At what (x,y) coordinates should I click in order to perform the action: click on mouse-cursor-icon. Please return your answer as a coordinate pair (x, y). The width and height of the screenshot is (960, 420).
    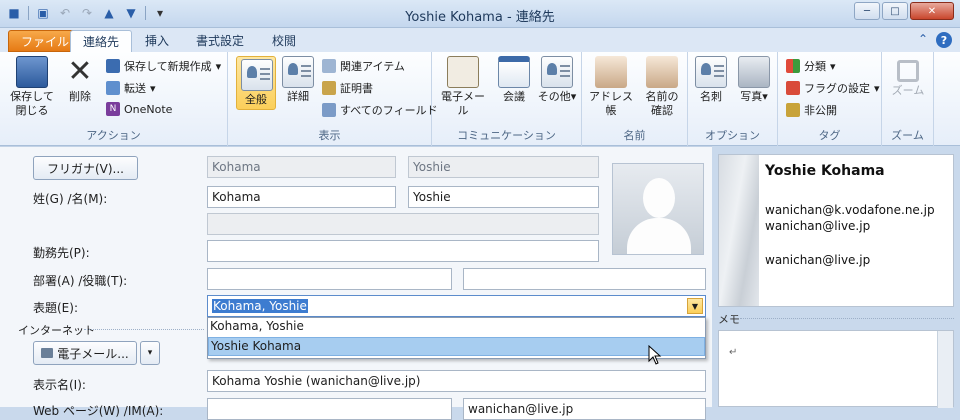
    Looking at the image, I should click on (655, 355).